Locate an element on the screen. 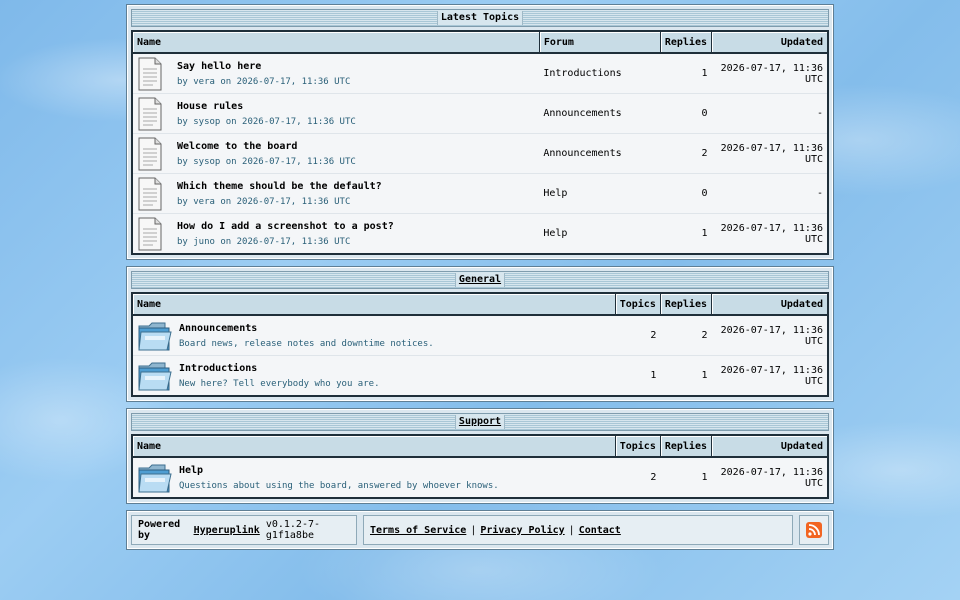 The image size is (960, 600). support-category-link: Support is located at coordinates (480, 422).